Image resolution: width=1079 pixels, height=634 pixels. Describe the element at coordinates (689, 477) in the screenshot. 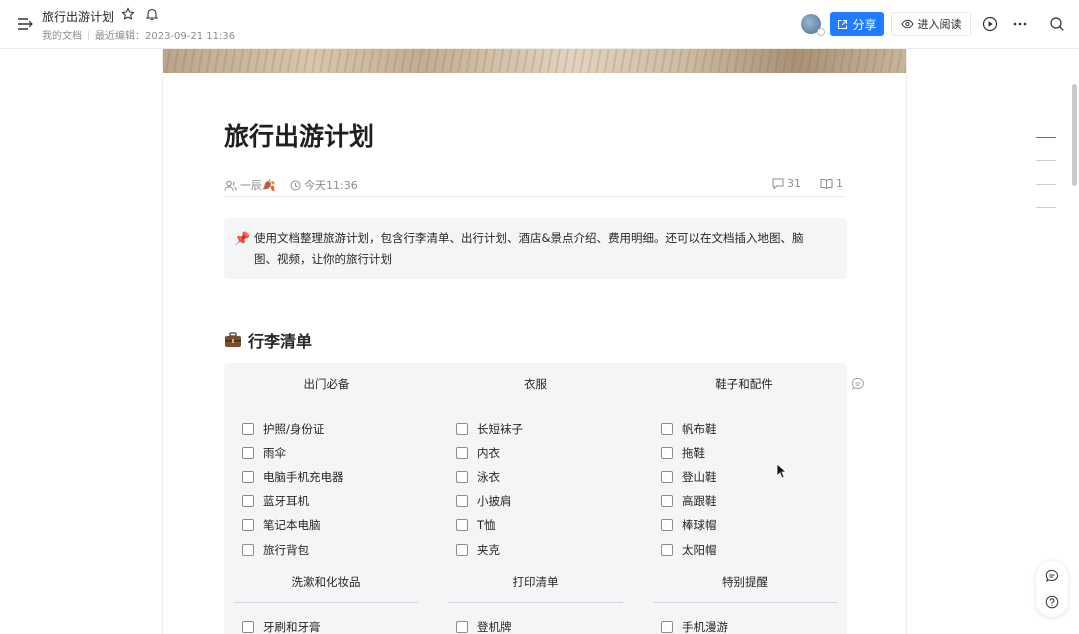

I see `checklist-item: 登山鞋` at that location.